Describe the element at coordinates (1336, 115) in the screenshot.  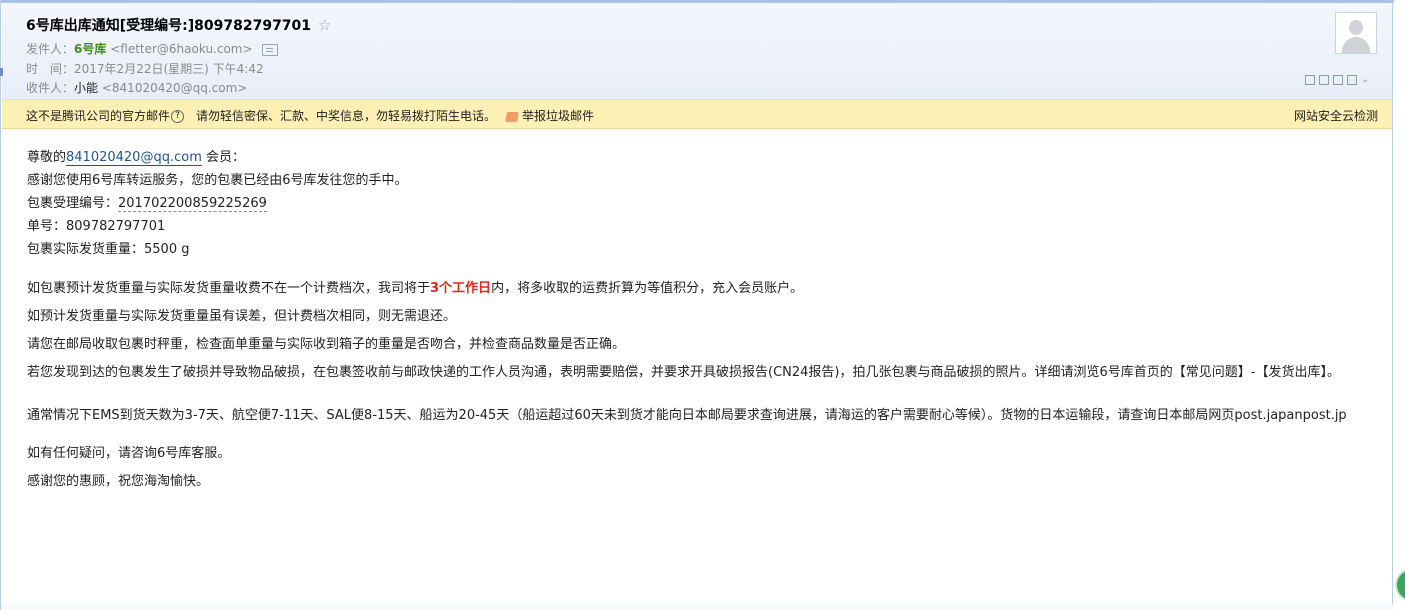
I see `secure-check-link: 网站安全云检测` at that location.